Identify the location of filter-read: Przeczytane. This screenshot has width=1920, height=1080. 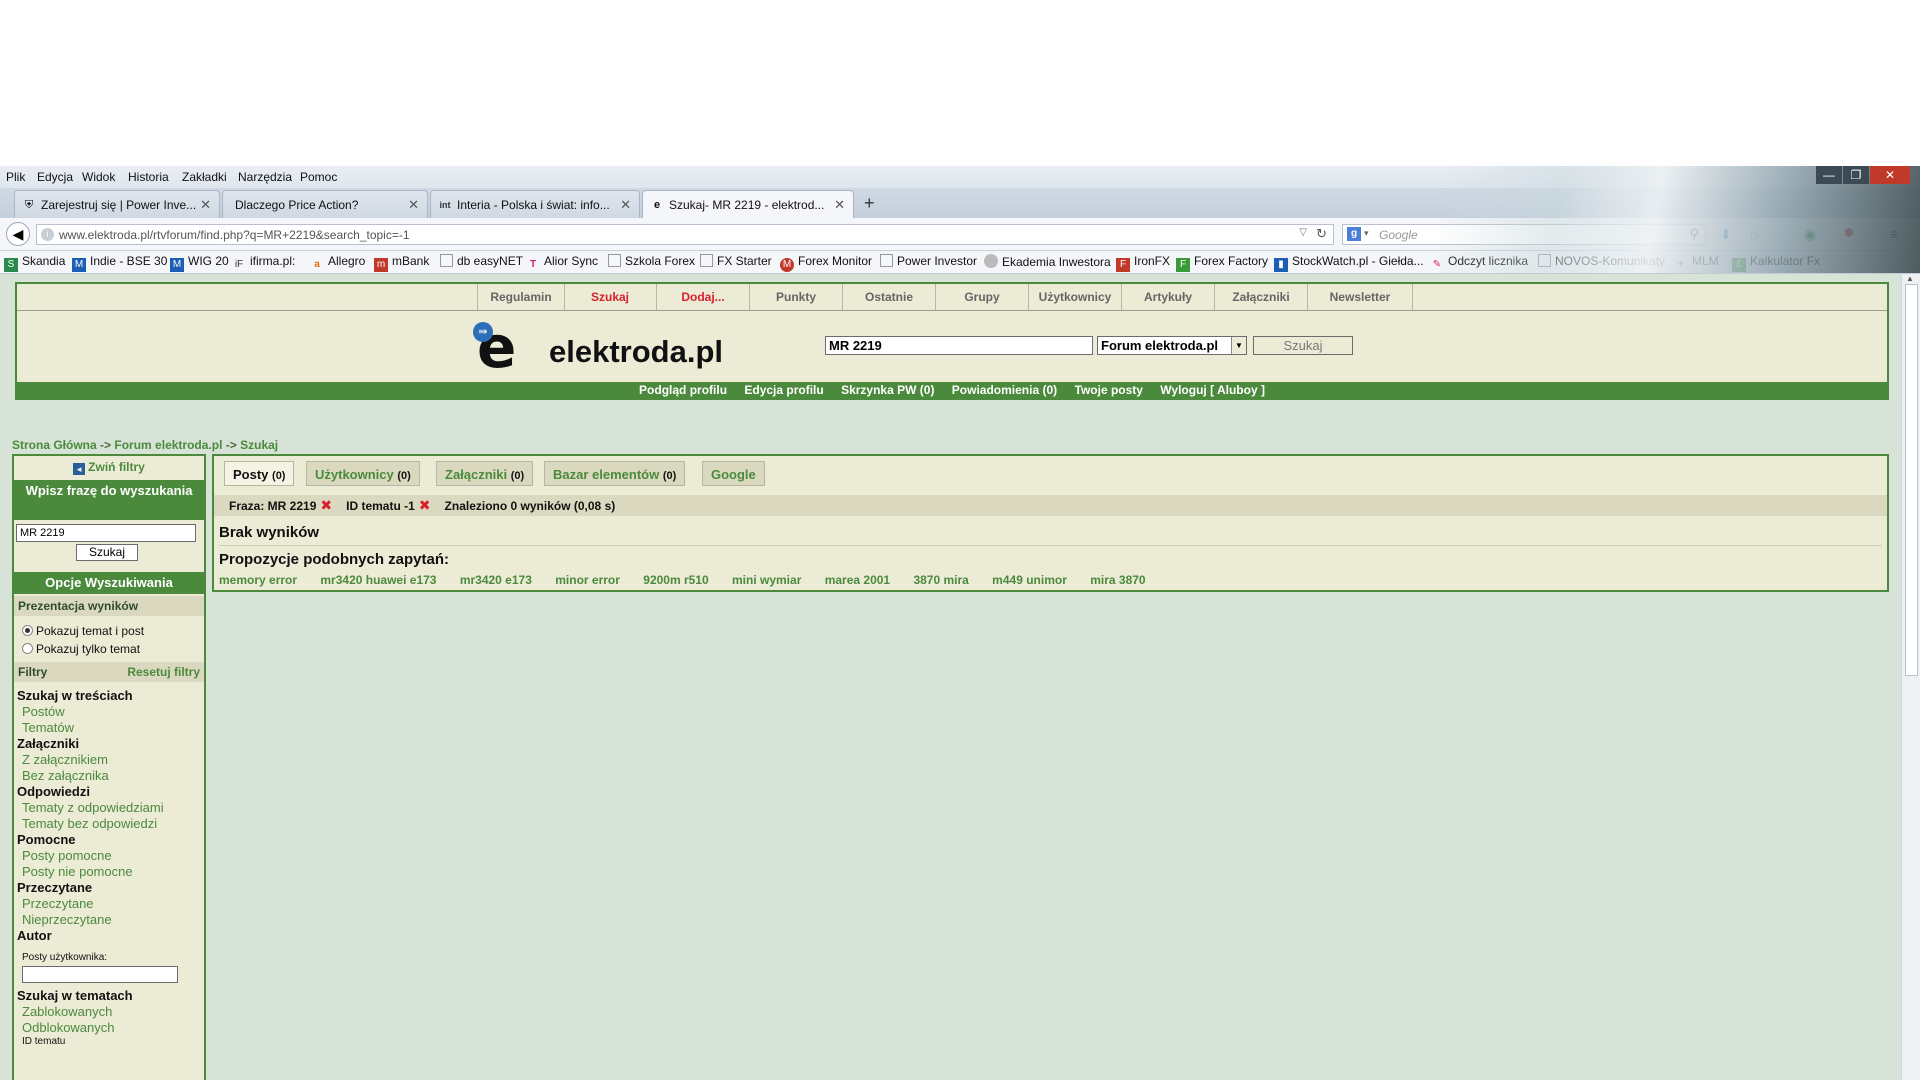
(58, 903).